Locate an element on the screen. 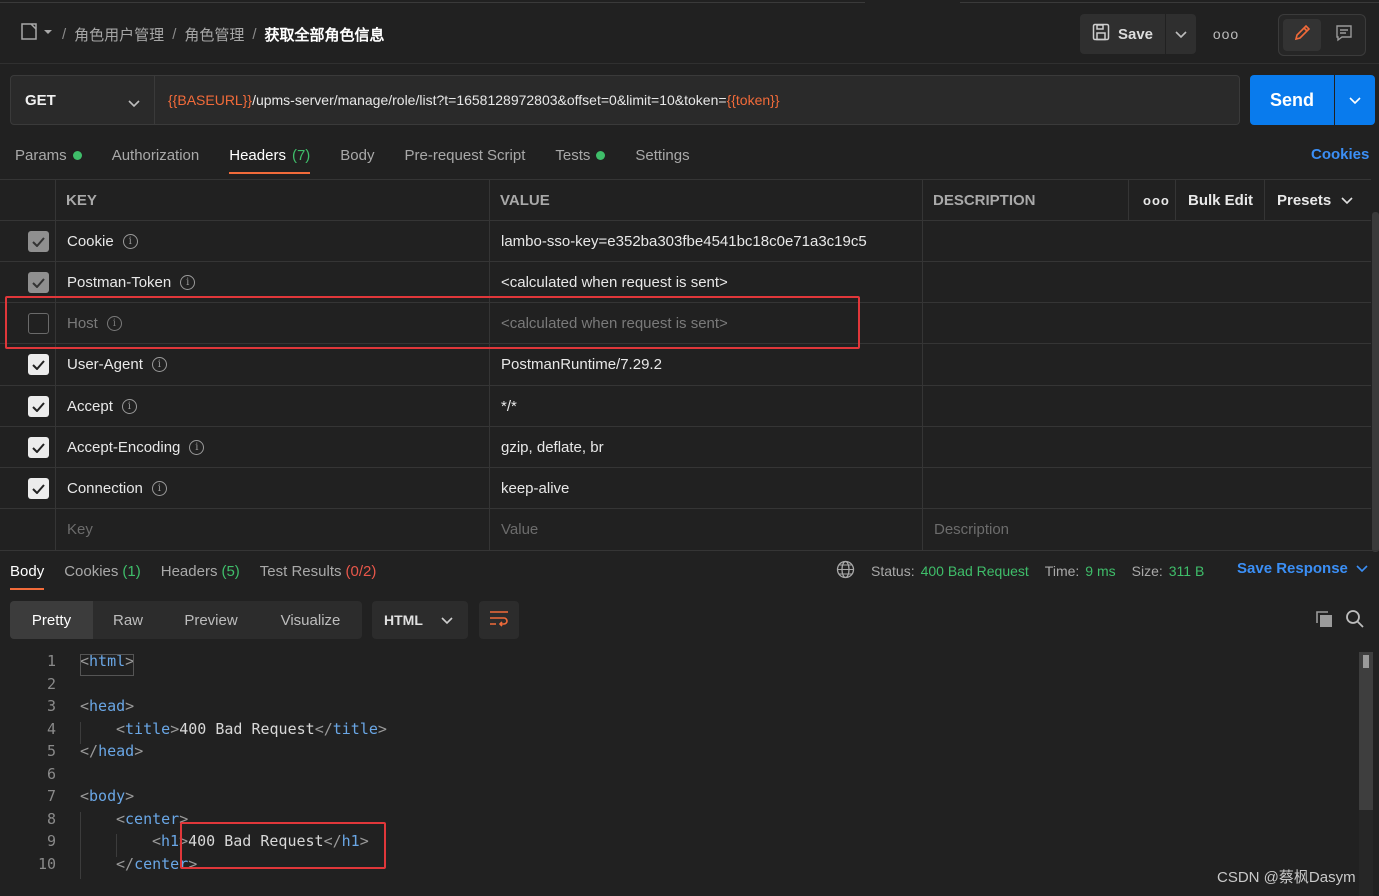  tab-params: Params is located at coordinates (48, 155).